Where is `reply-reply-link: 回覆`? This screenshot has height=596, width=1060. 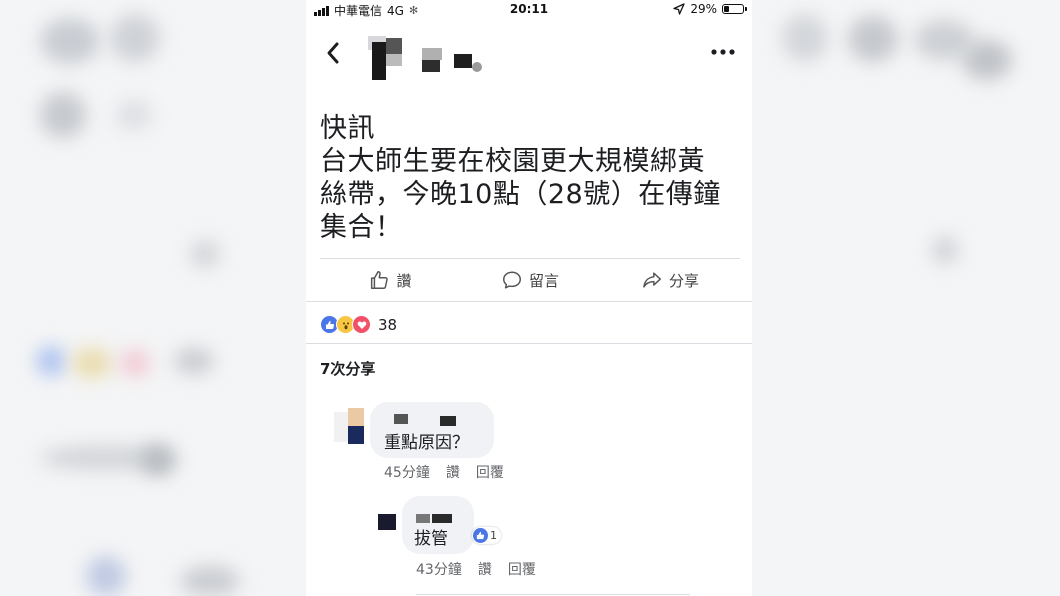
reply-reply-link: 回覆 is located at coordinates (522, 569).